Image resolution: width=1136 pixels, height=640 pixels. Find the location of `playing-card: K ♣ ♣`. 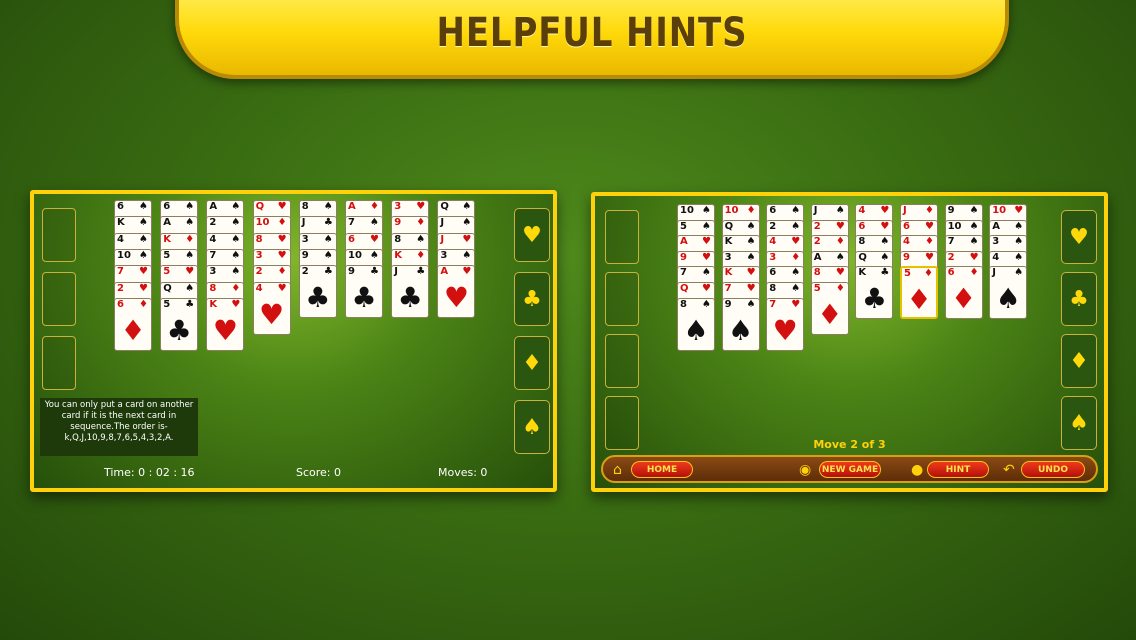

playing-card: K ♣ ♣ is located at coordinates (874, 293).